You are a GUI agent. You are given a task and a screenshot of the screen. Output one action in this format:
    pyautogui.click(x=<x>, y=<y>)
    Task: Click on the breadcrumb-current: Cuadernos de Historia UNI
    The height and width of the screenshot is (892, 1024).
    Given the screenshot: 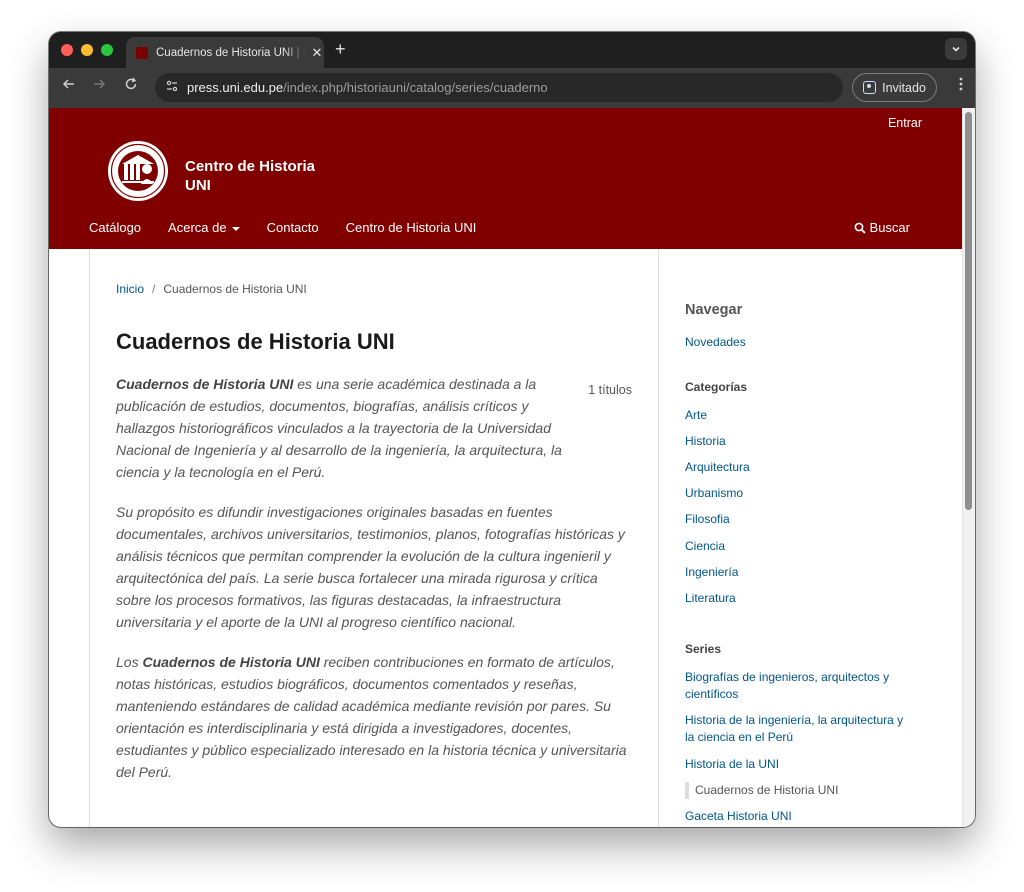 What is the action you would take?
    pyautogui.click(x=235, y=289)
    